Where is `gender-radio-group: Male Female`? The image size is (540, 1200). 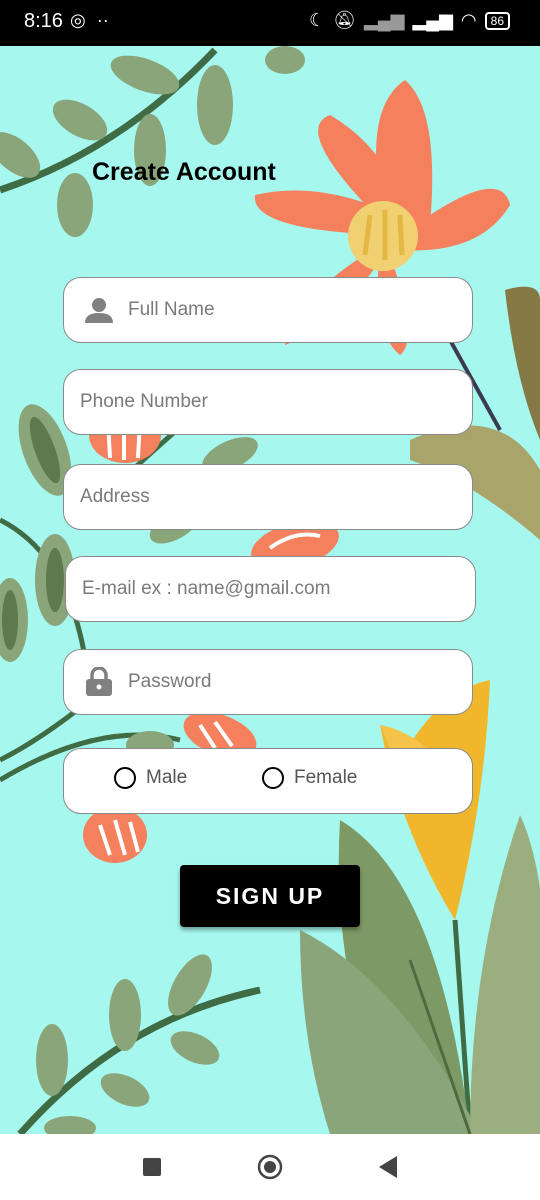
gender-radio-group: Male Female is located at coordinates (268, 781).